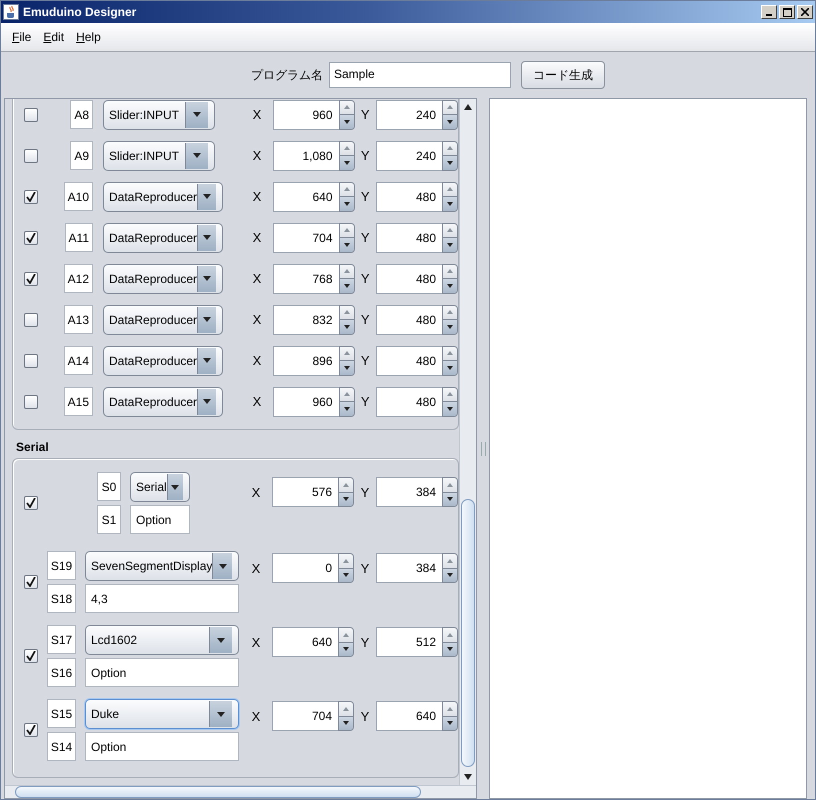 This screenshot has width=816, height=800. Describe the element at coordinates (160, 487) in the screenshot. I see `dropdown: Serial` at that location.